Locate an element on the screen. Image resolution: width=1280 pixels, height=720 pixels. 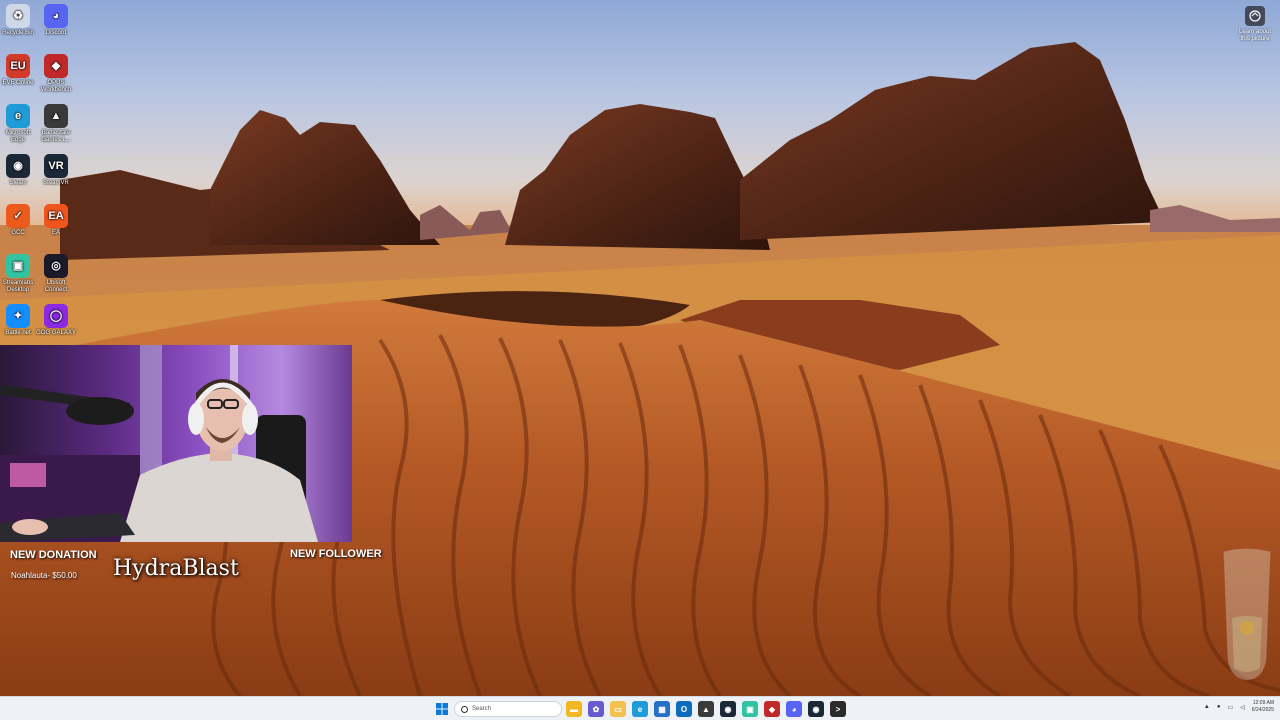
desktop-icon-label: OPUS Workbench is located at coordinates (56, 86).